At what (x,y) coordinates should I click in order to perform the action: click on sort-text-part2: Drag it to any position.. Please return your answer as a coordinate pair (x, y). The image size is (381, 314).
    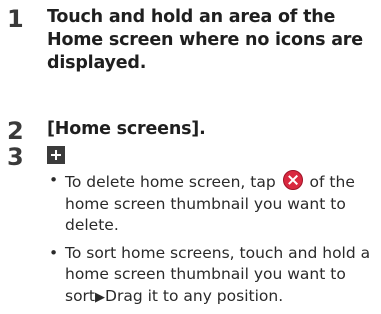
    Looking at the image, I should click on (194, 295).